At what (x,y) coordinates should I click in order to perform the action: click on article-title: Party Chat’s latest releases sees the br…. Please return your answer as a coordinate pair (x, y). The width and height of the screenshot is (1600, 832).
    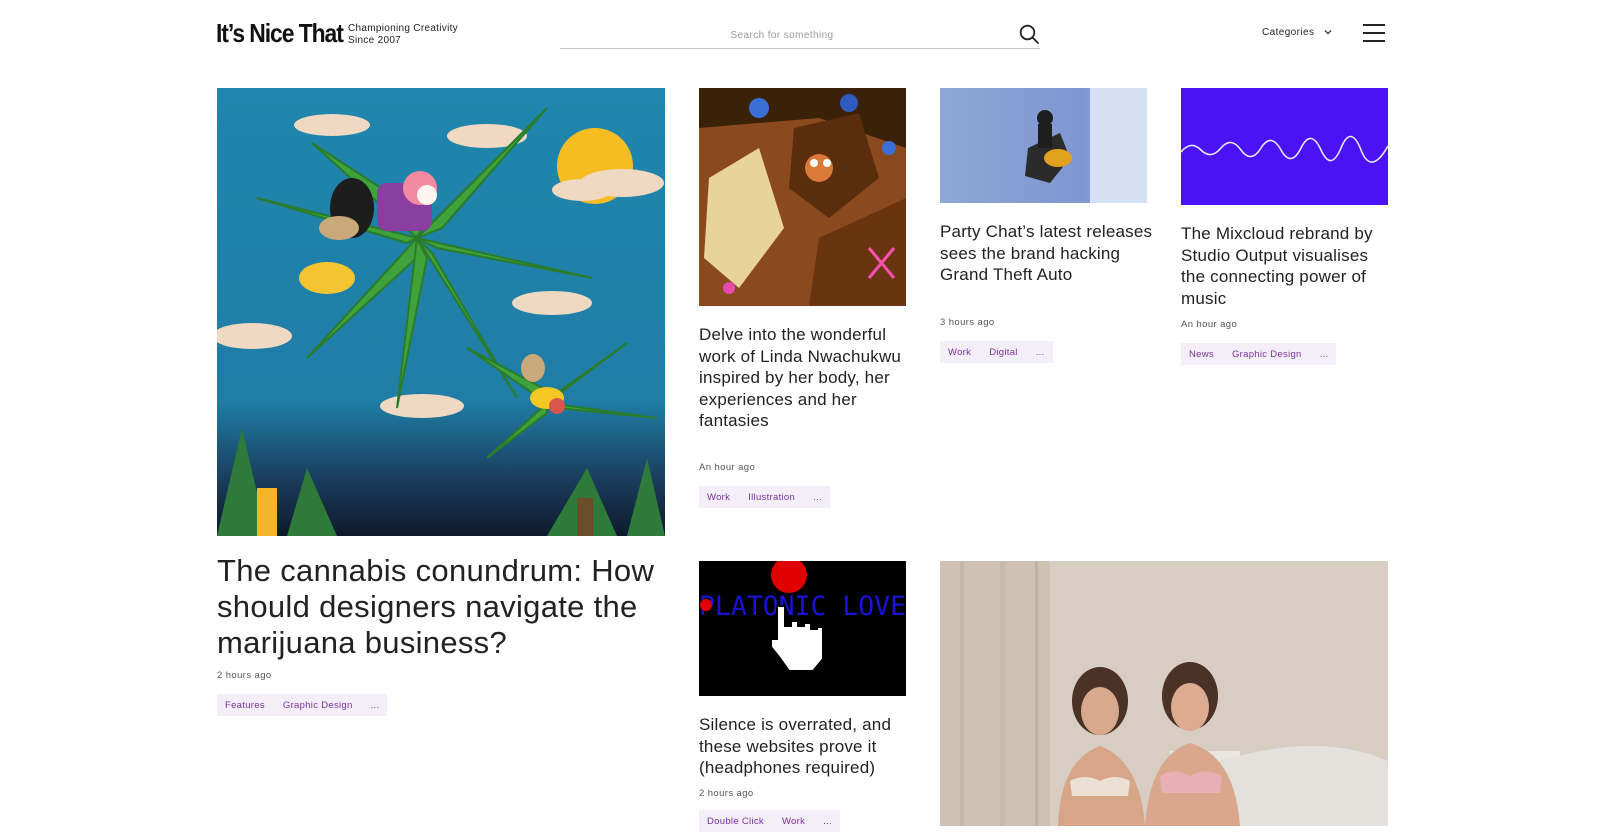
    Looking at the image, I should click on (1047, 253).